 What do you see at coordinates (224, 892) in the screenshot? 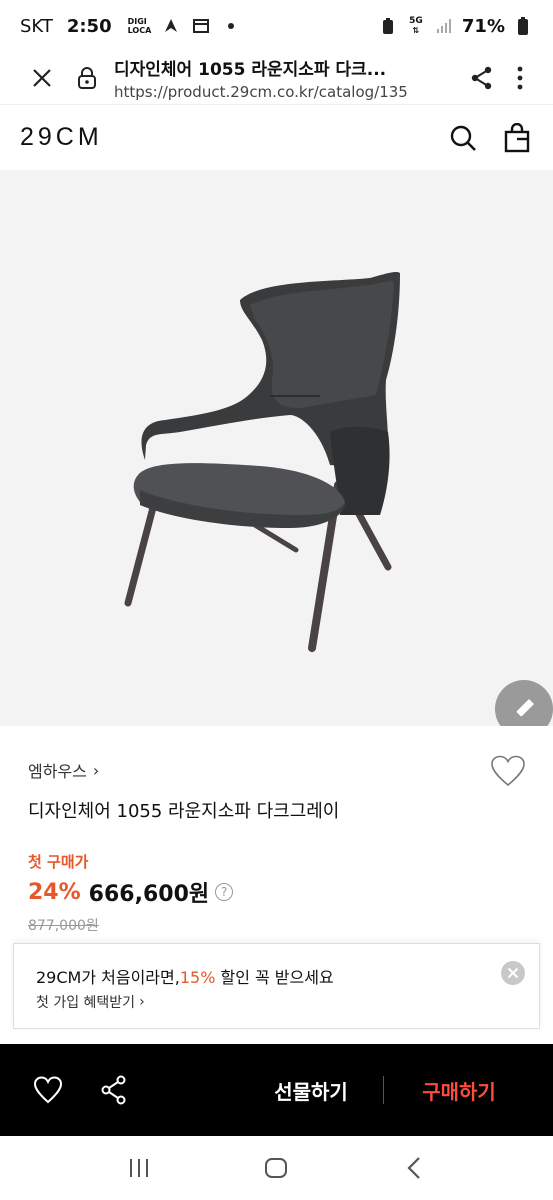
I see `help-icon: ?` at bounding box center [224, 892].